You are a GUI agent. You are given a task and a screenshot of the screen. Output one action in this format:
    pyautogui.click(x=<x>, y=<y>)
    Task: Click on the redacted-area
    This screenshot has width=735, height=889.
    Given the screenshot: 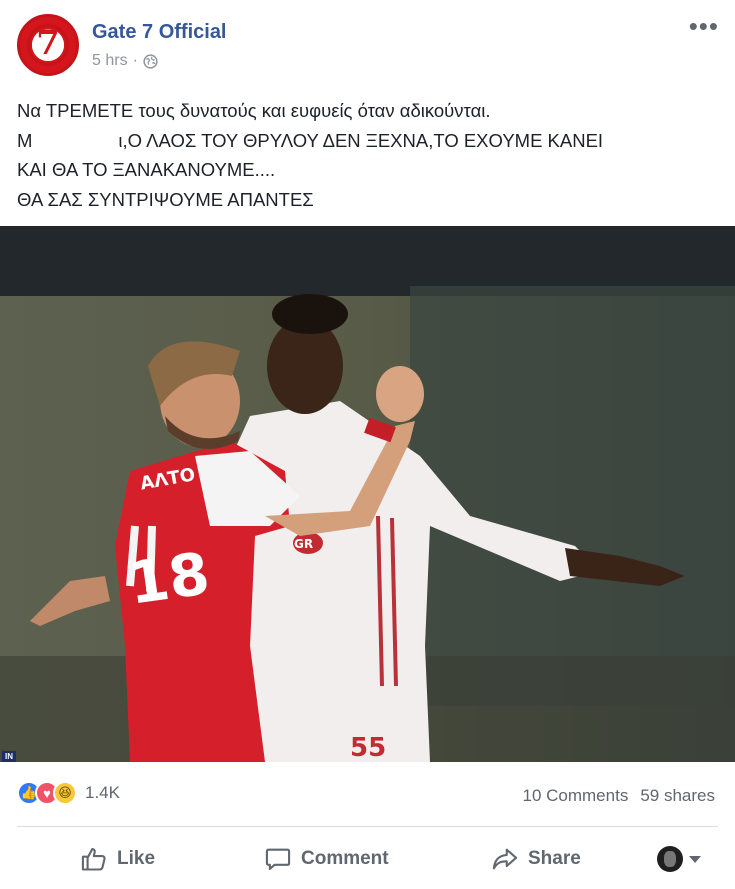 What is the action you would take?
    pyautogui.click(x=75, y=141)
    